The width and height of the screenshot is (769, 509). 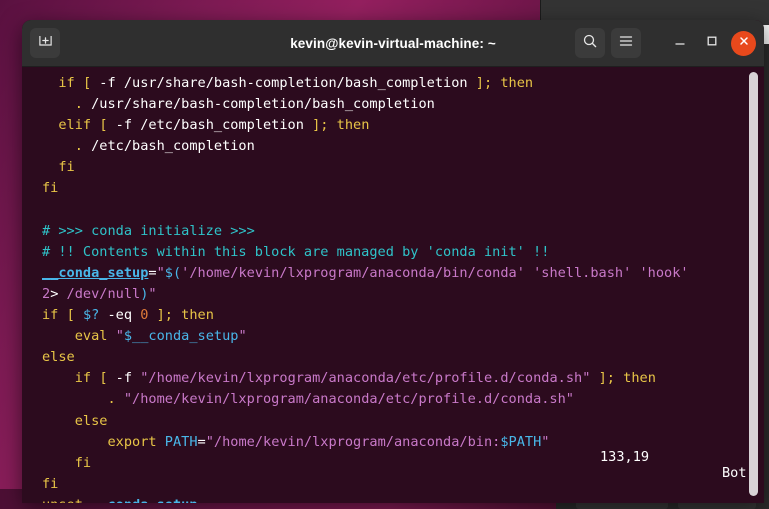 I want to click on terminal-token: __conda_setup, so click(x=95, y=272).